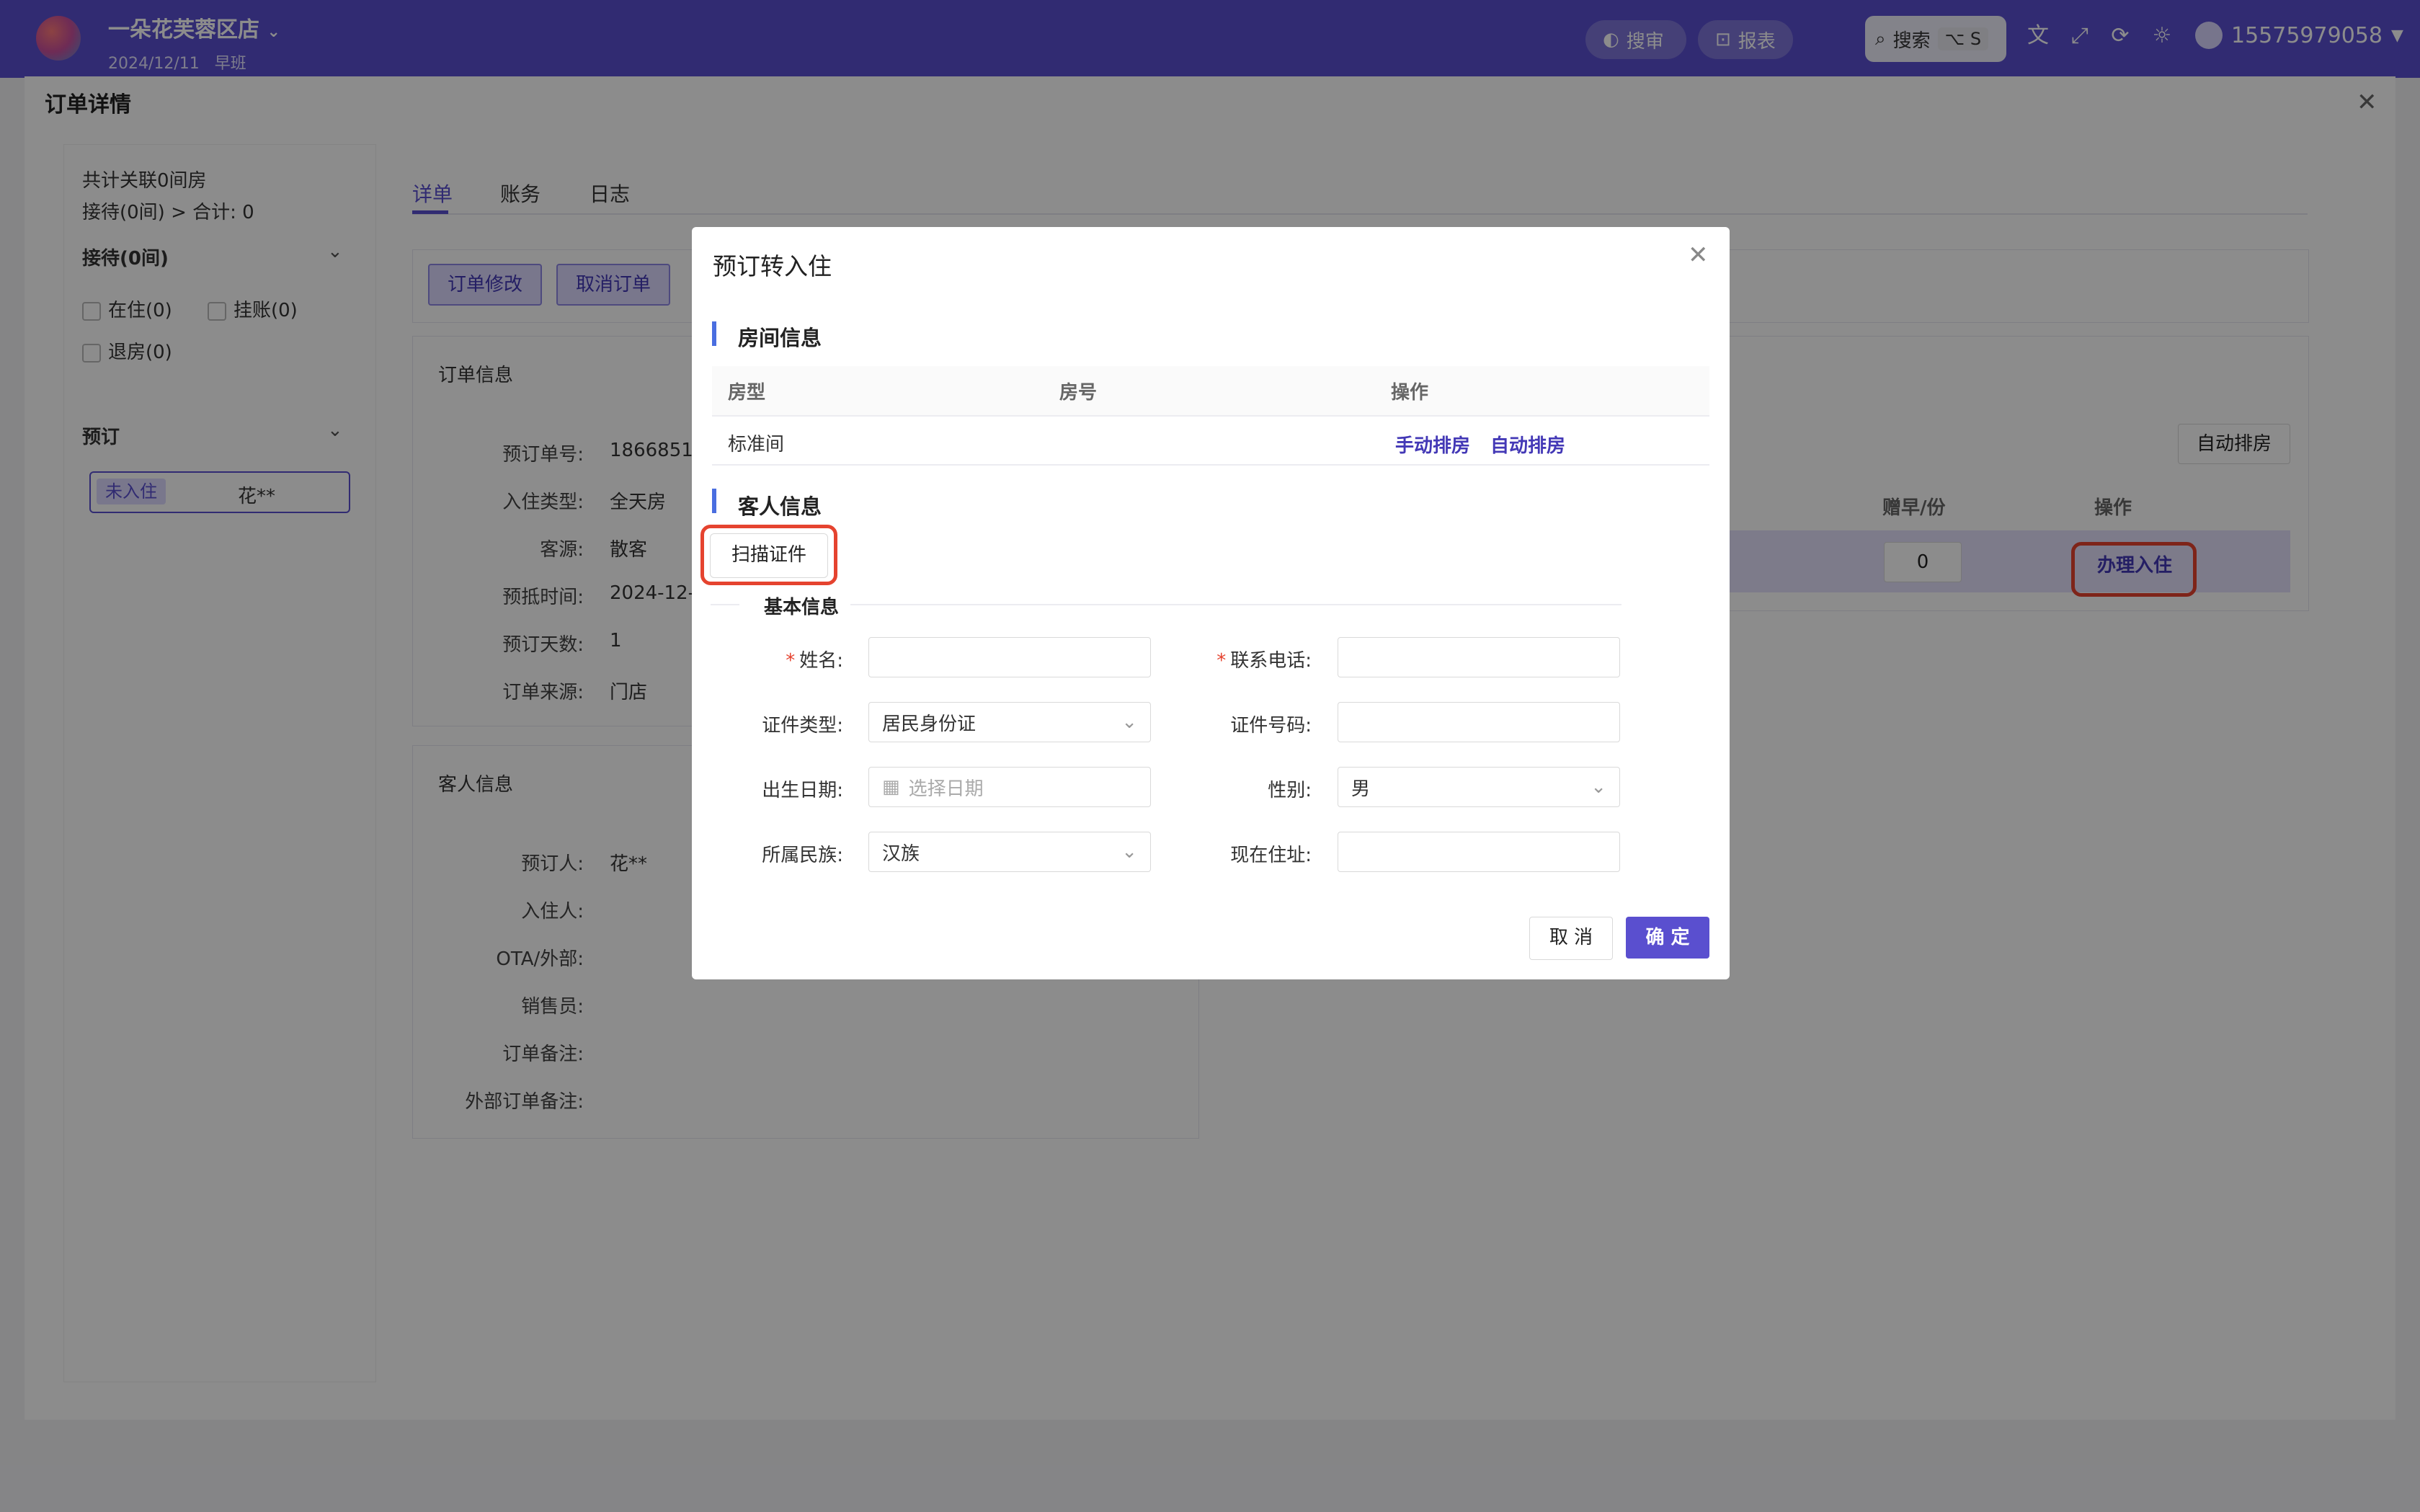  What do you see at coordinates (1479, 852) in the screenshot?
I see `address-input` at bounding box center [1479, 852].